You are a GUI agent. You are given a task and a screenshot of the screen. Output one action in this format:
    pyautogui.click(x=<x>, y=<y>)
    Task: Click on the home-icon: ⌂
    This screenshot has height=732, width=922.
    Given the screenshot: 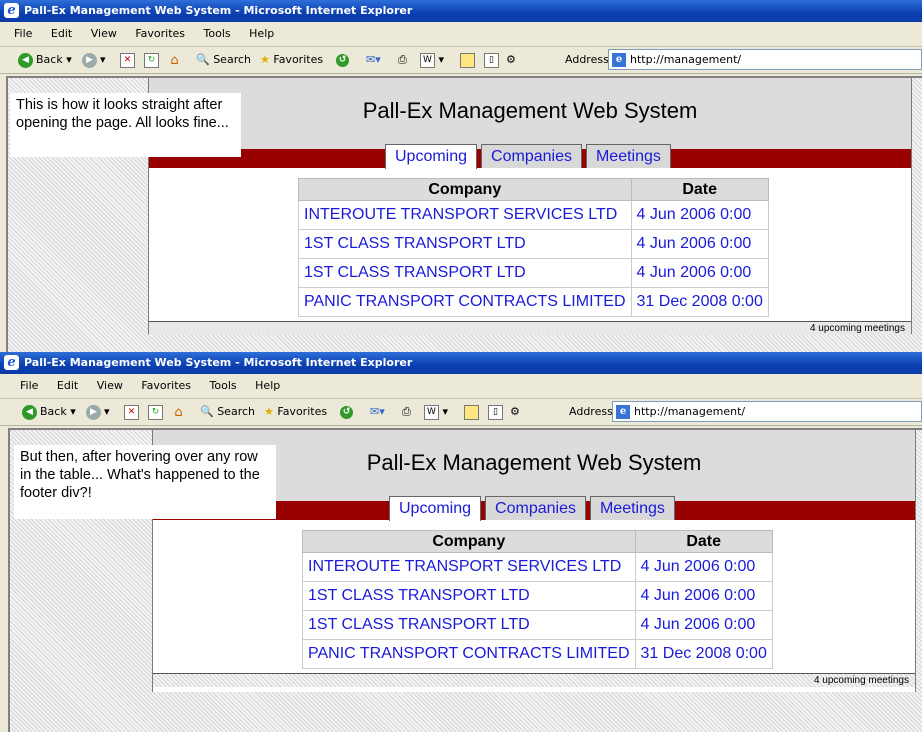 What is the action you would take?
    pyautogui.click(x=174, y=60)
    